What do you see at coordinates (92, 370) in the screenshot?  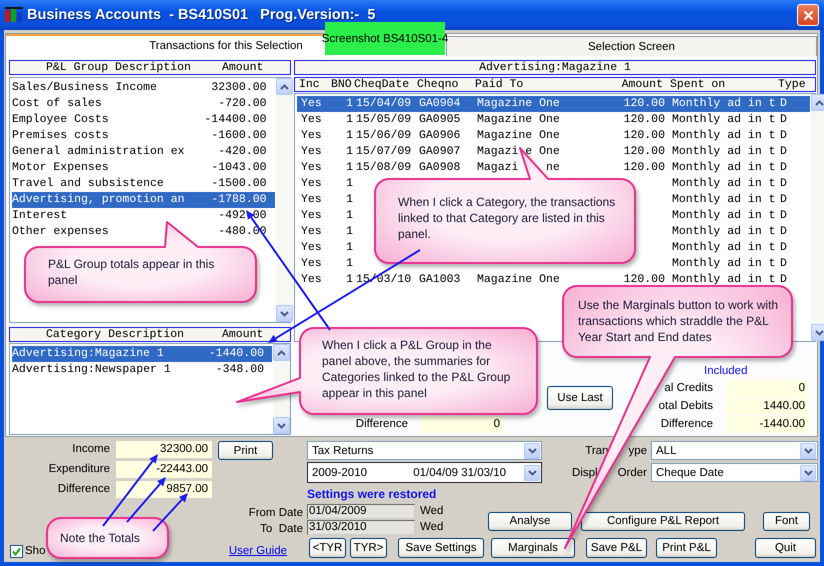 I see `table-cell-text: Advertising:Newspaper 1` at bounding box center [92, 370].